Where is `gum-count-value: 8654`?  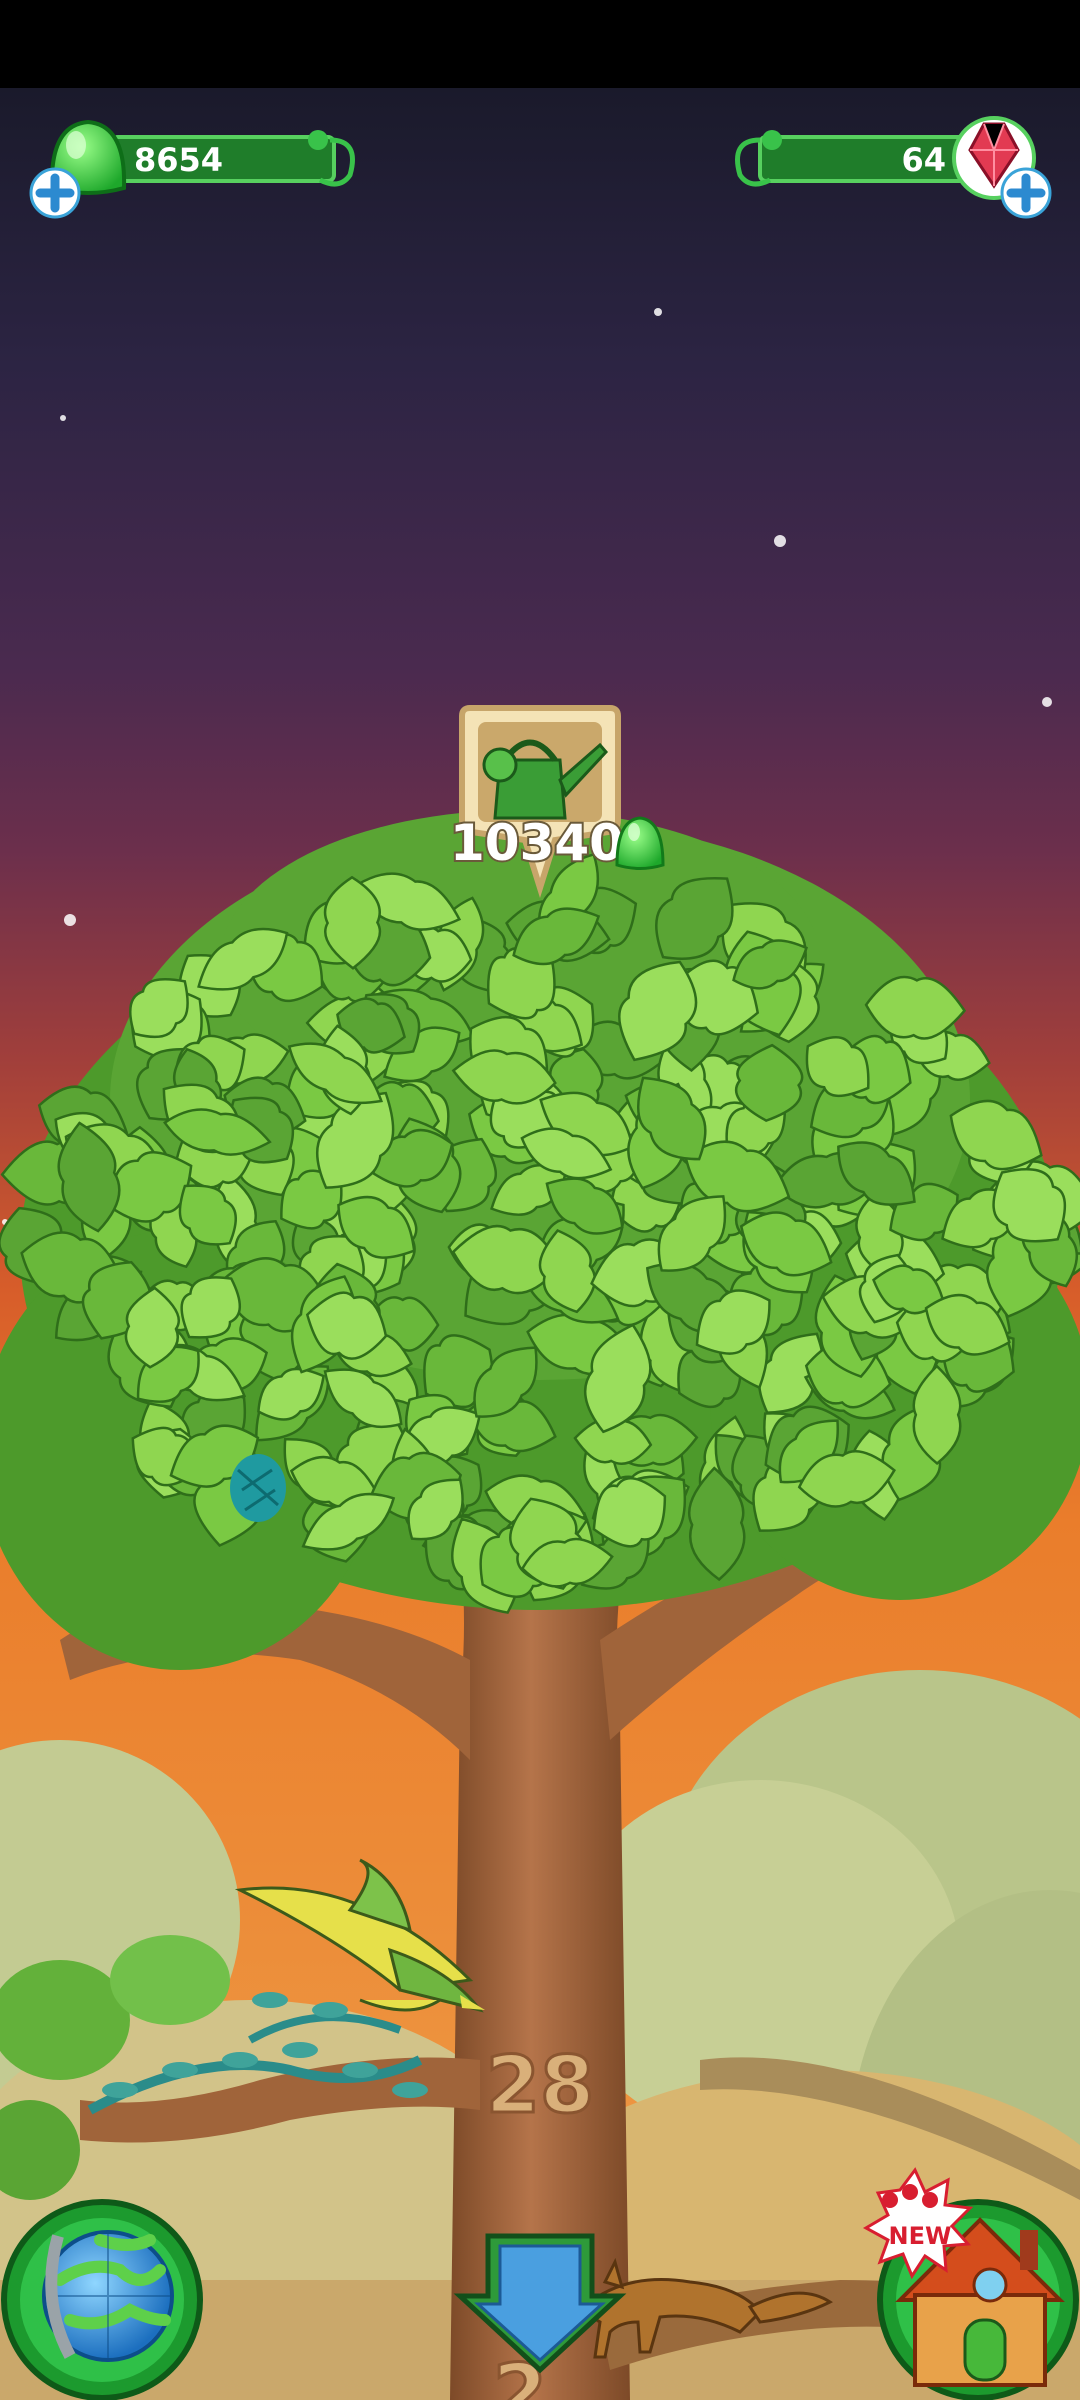 gum-count-value: 8654 is located at coordinates (178, 160).